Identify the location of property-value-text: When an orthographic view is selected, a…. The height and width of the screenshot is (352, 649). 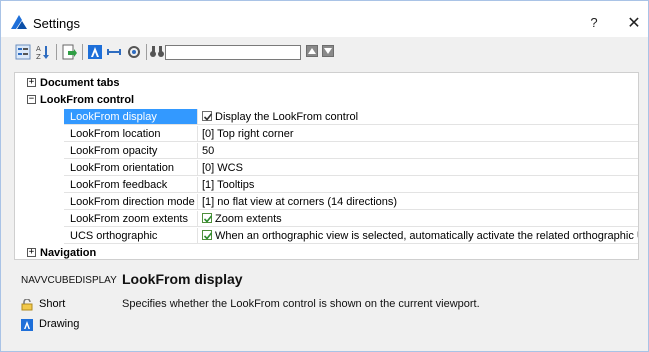
(427, 236).